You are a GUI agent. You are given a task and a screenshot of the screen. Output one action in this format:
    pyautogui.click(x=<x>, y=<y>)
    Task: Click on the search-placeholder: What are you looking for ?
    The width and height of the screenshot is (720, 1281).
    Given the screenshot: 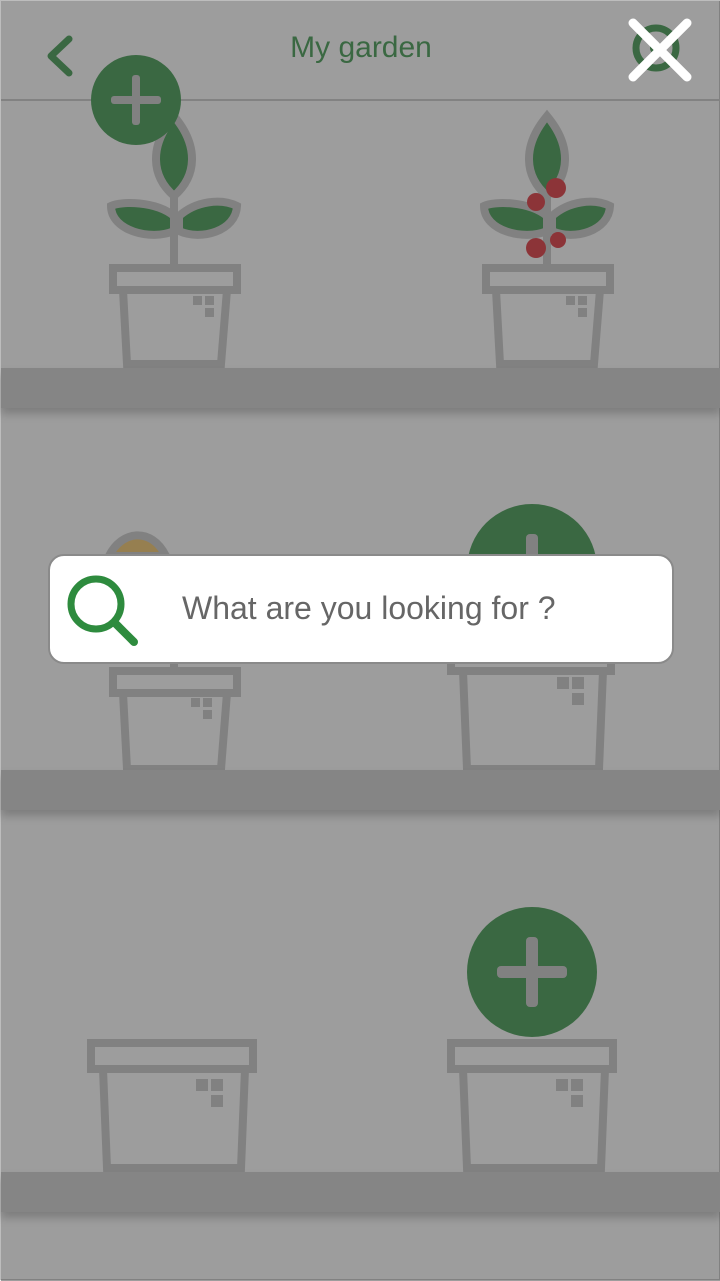 What is the action you would take?
    pyautogui.click(x=369, y=608)
    